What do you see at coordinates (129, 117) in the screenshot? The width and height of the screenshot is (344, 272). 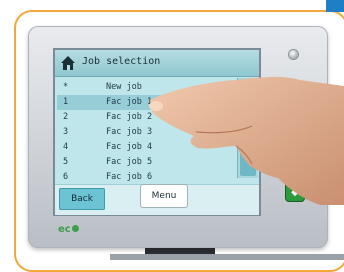 I see `job-name: Fac job 2` at bounding box center [129, 117].